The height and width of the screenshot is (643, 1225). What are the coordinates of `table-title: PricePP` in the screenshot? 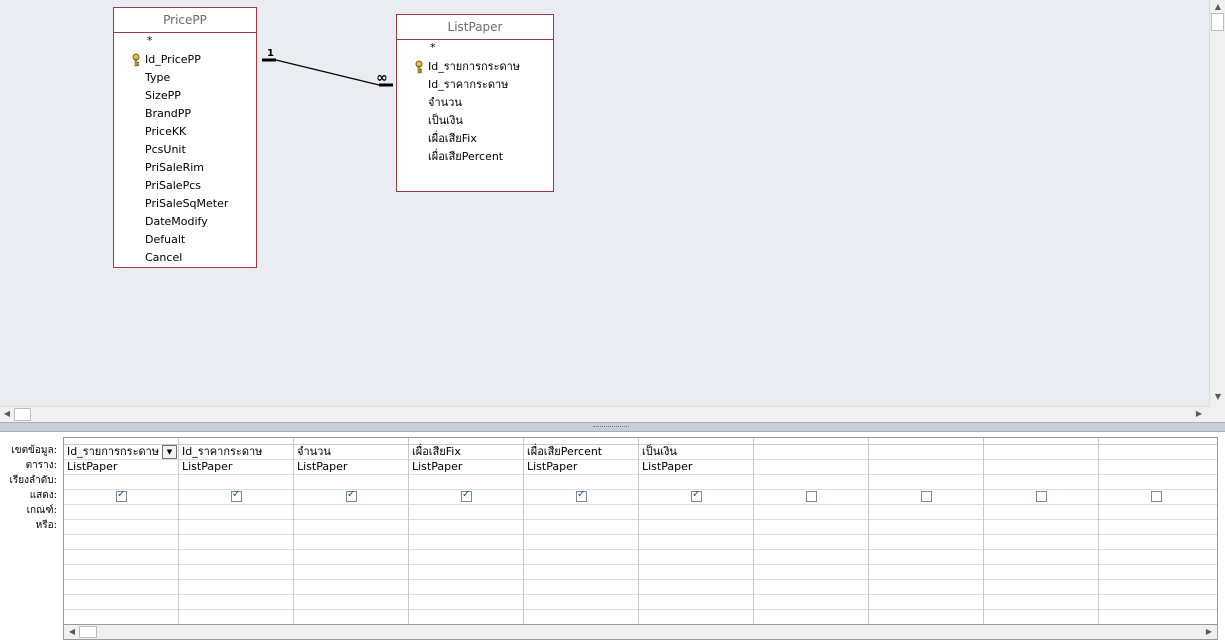 It's located at (185, 20).